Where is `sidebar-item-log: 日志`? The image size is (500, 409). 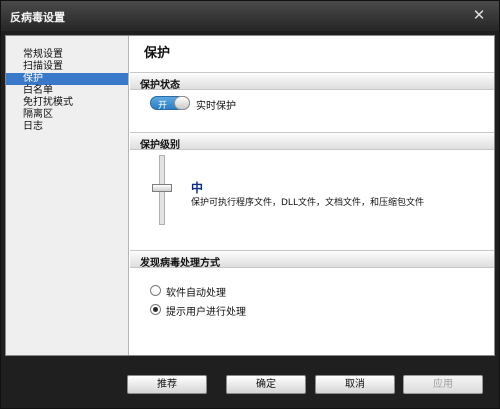 sidebar-item-log: 日志 is located at coordinates (67, 127).